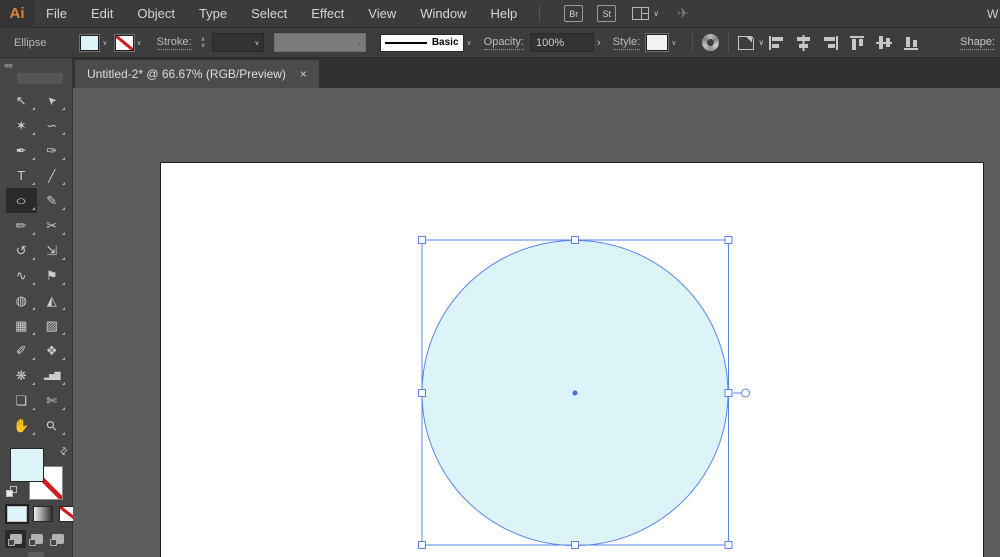 Image resolution: width=1000 pixels, height=557 pixels. I want to click on style-swatch, so click(657, 42).